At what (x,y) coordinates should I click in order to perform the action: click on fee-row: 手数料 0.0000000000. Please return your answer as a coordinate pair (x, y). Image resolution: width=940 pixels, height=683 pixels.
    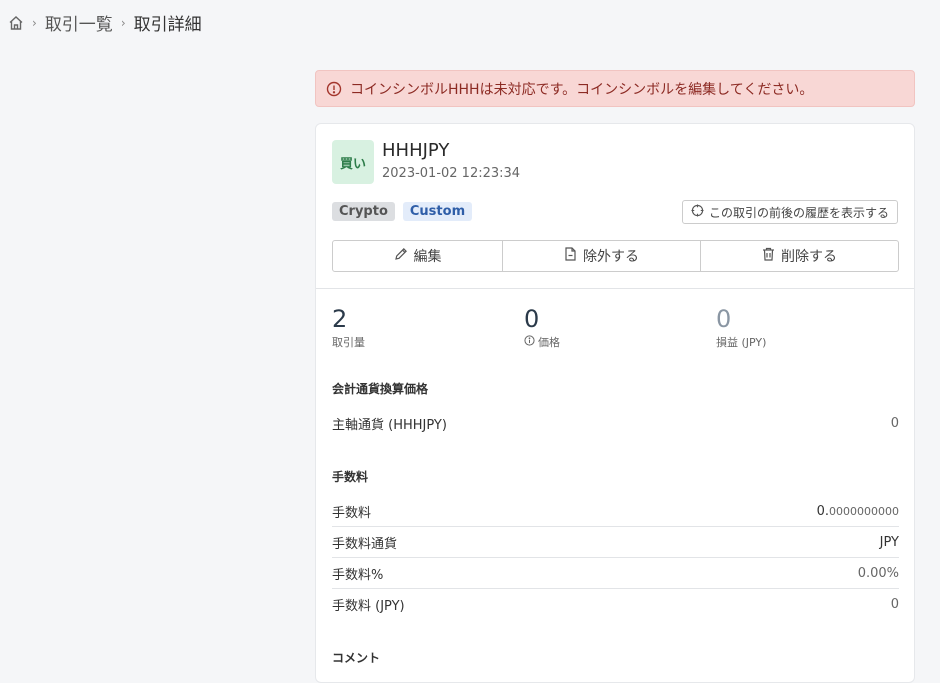
    Looking at the image, I should click on (615, 511).